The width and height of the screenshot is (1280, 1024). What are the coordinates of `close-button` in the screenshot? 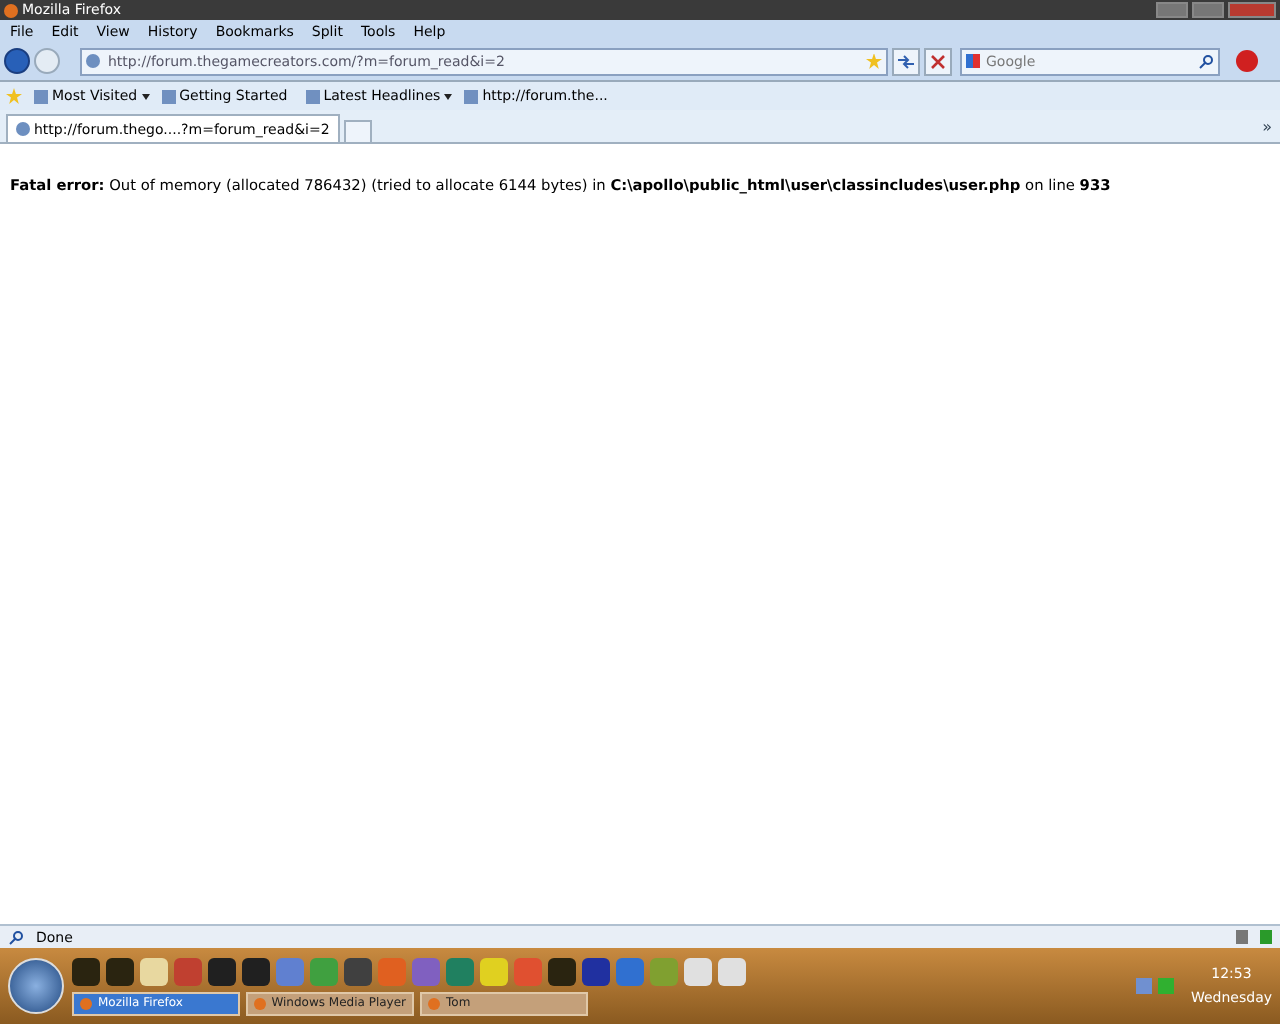 It's located at (1252, 10).